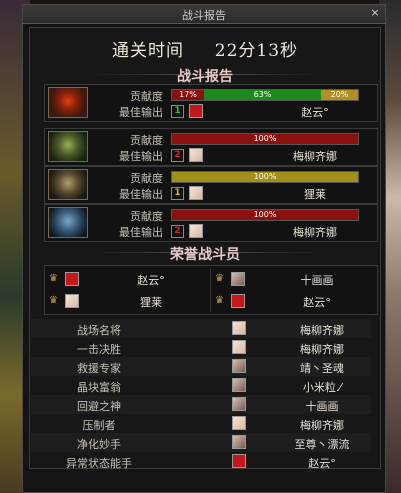 Image resolution: width=401 pixels, height=493 pixels. Describe the element at coordinates (68, 222) in the screenshot. I see `blue-helm-avatar` at that location.